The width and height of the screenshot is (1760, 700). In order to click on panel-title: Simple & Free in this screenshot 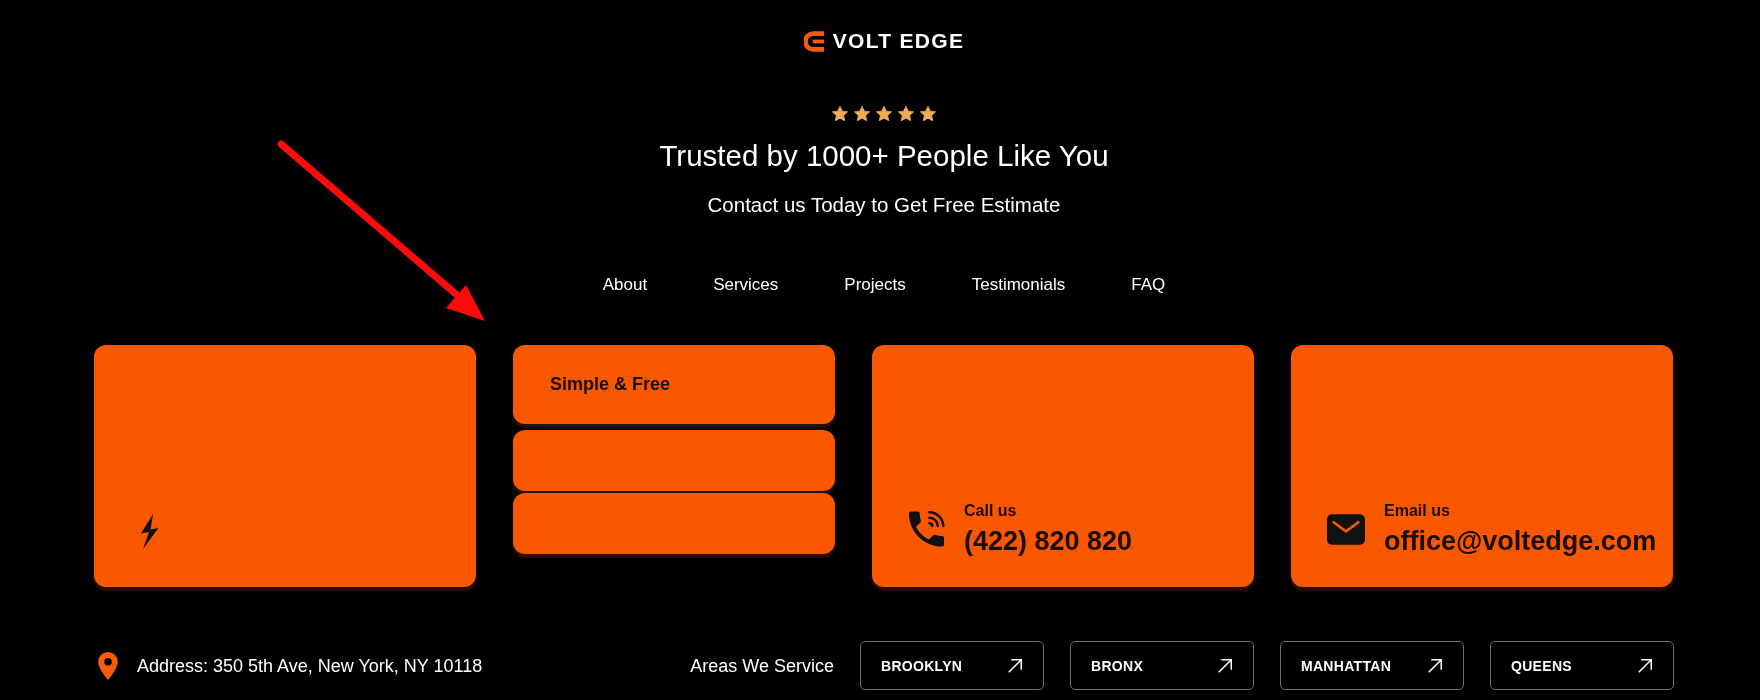, I will do `click(610, 384)`.